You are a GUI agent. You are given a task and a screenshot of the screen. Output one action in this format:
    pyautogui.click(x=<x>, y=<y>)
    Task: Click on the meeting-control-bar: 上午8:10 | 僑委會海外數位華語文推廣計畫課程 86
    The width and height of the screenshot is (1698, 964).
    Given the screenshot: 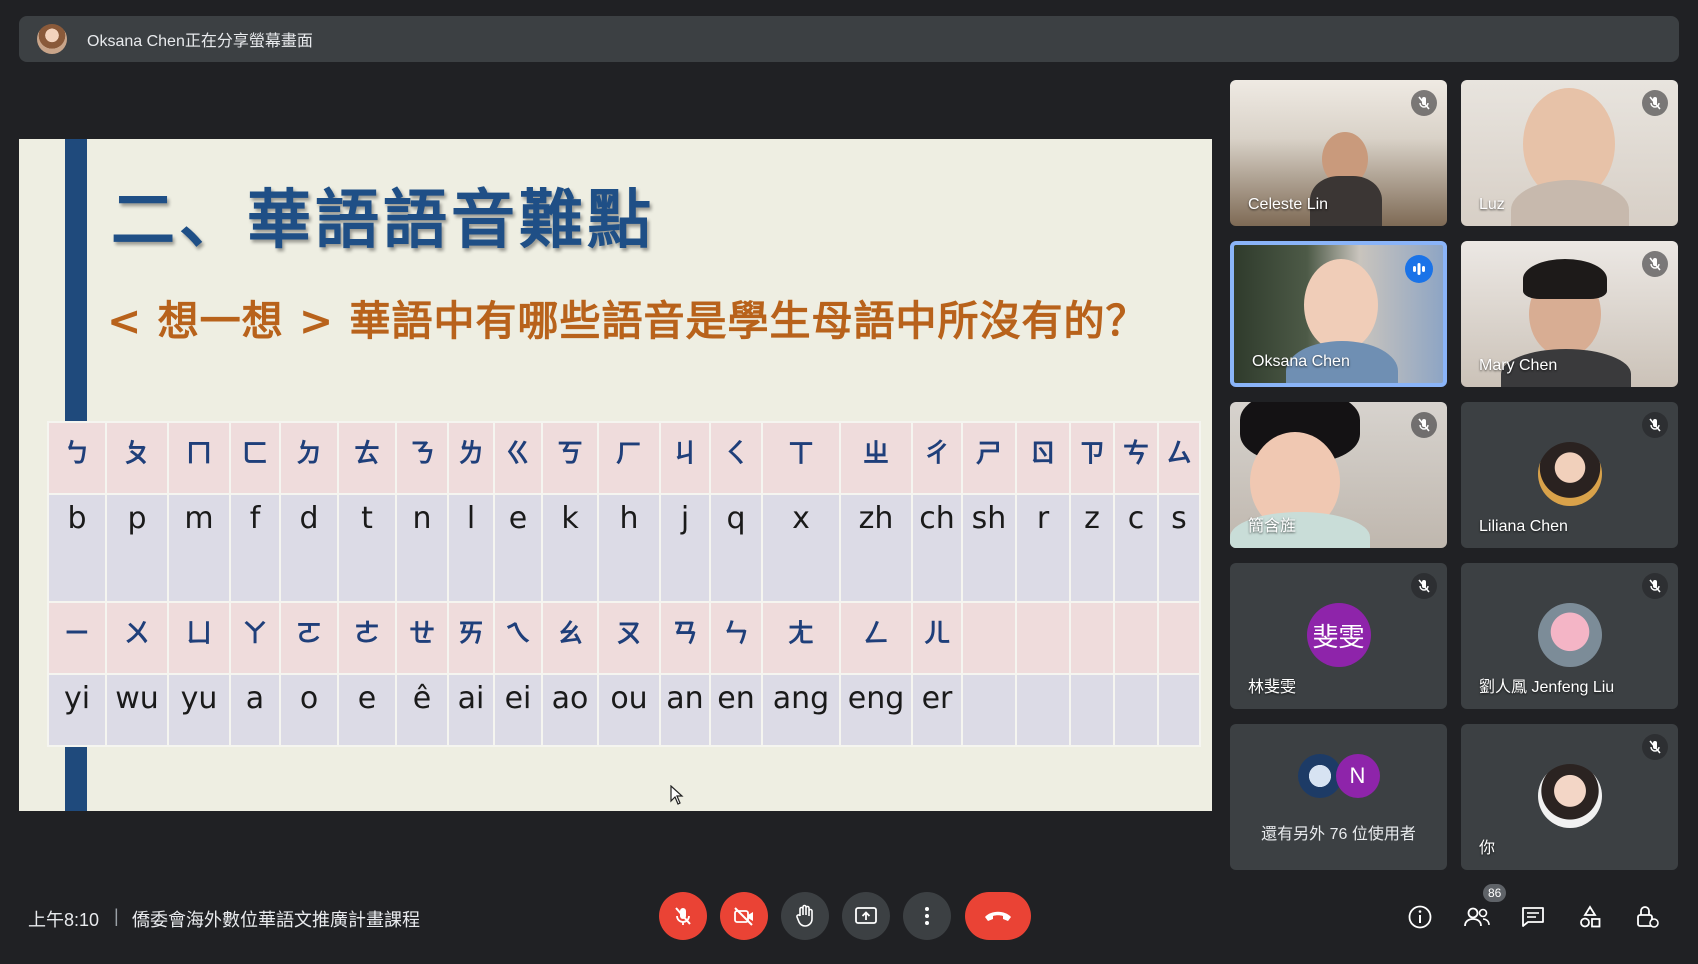 What is the action you would take?
    pyautogui.click(x=849, y=917)
    